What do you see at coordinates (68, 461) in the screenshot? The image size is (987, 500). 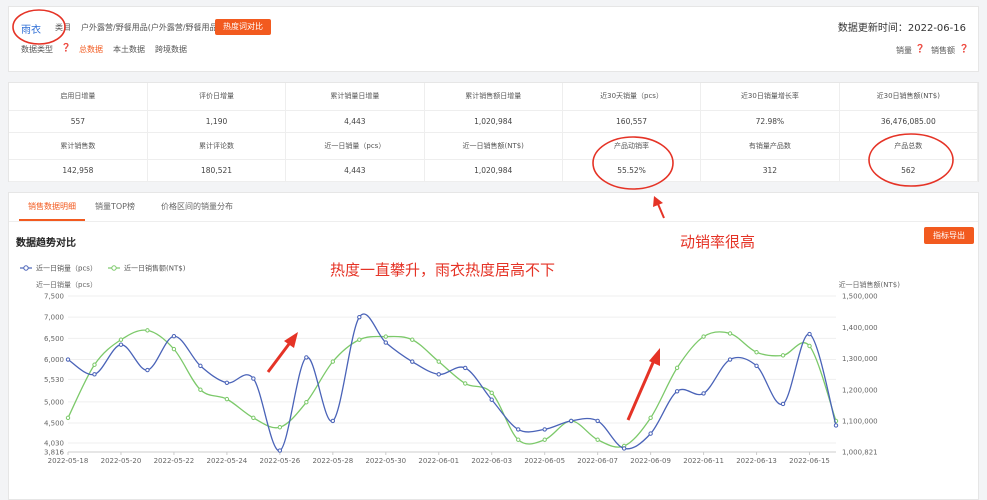 I see `x-tick-label: 2022-05-18` at bounding box center [68, 461].